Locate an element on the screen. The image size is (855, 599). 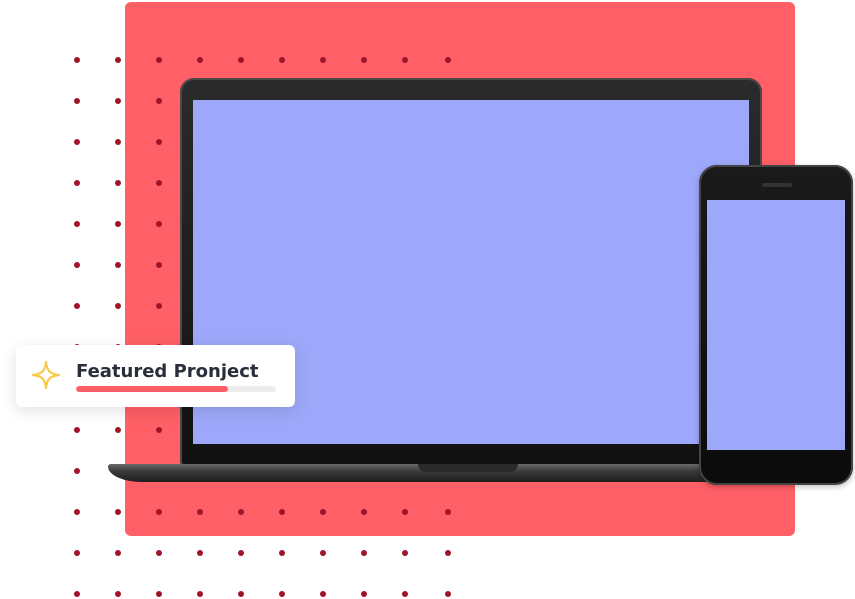
sparkle-icon is located at coordinates (46, 375).